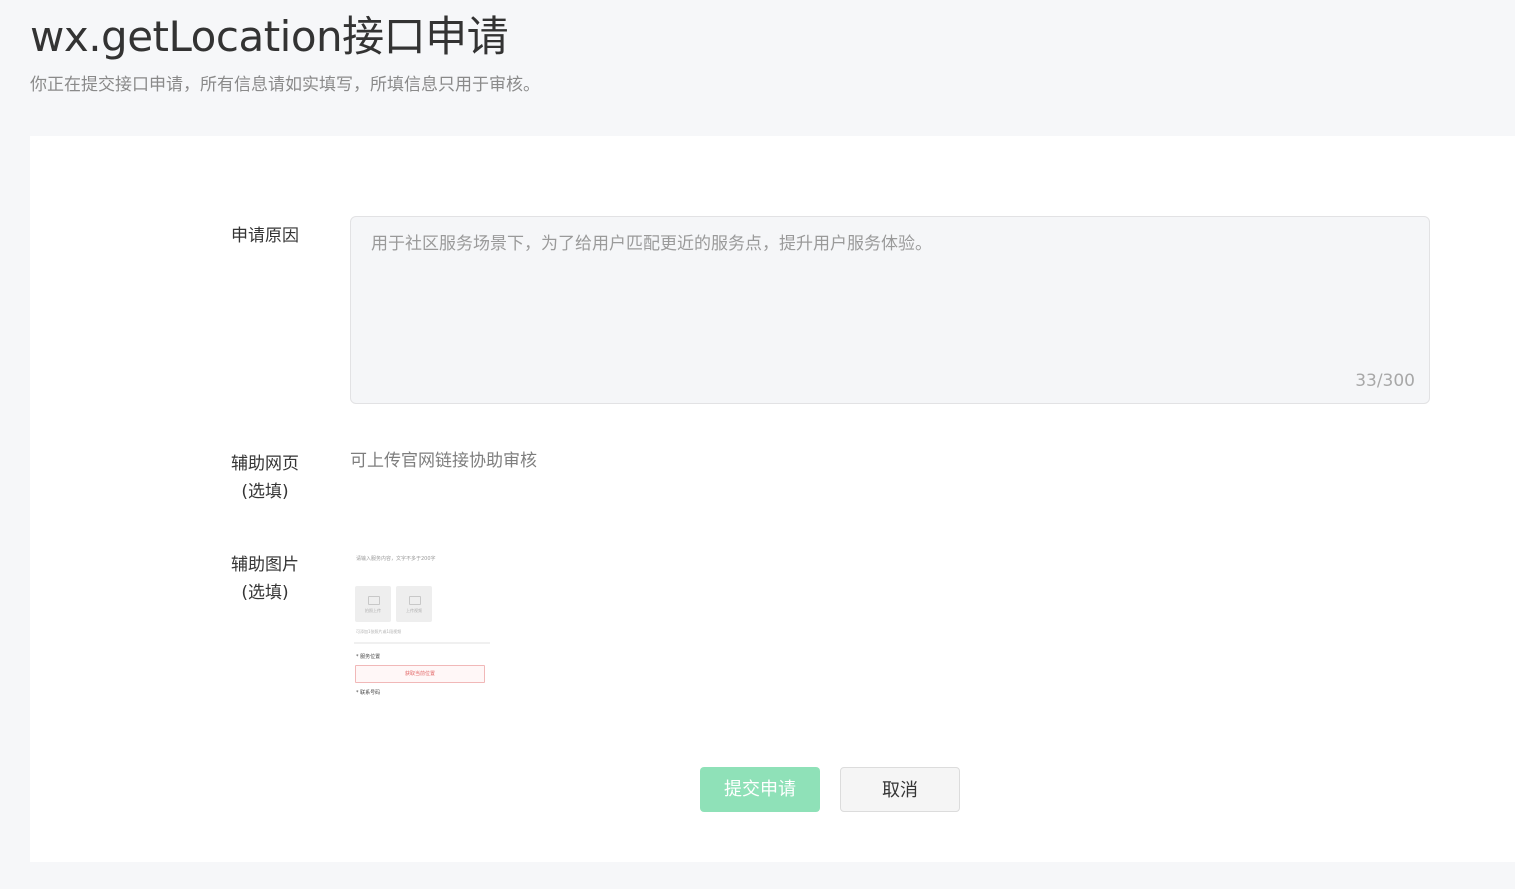 The image size is (1515, 889). What do you see at coordinates (1385, 381) in the screenshot?
I see `char-counter: 33/300` at bounding box center [1385, 381].